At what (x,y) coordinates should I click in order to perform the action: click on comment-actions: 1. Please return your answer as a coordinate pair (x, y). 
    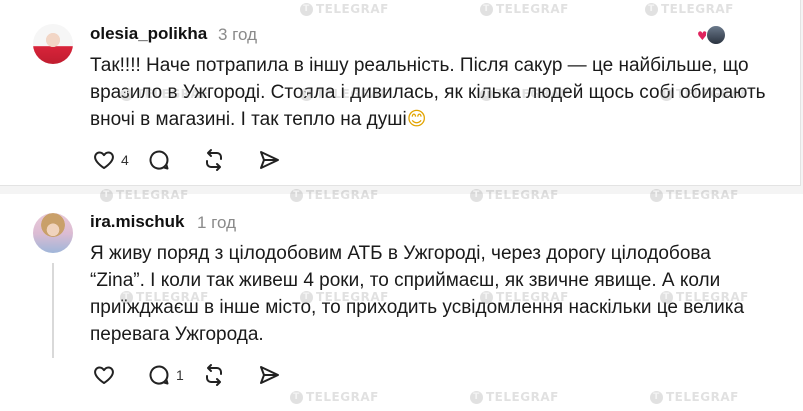
    Looking at the image, I should click on (202, 375).